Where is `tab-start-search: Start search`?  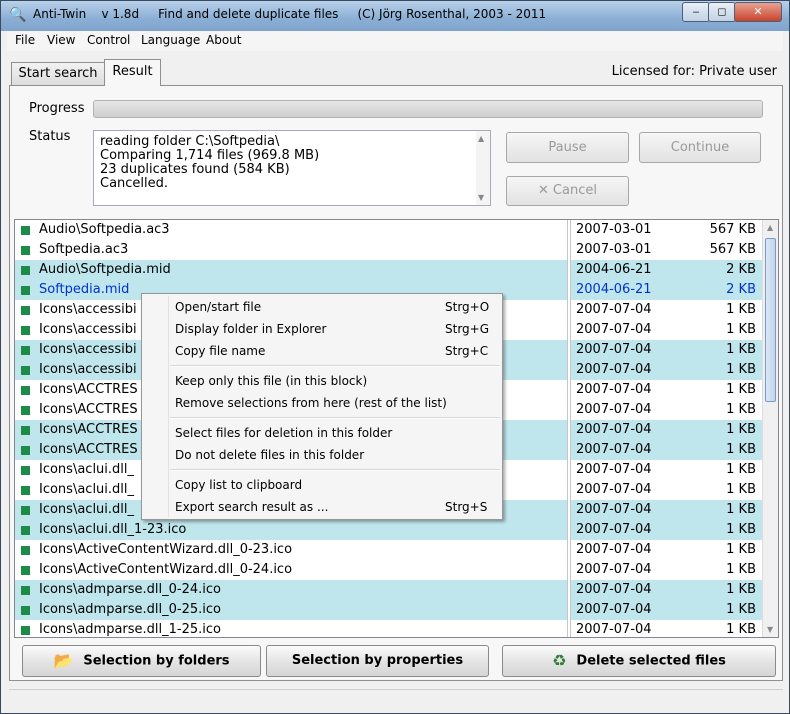
tab-start-search: Start search is located at coordinates (58, 74).